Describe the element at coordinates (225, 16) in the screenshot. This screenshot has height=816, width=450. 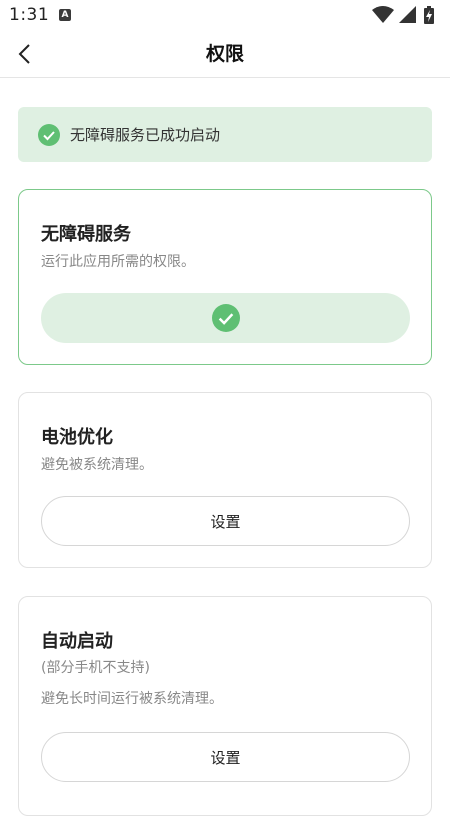
I see `status-bar: 1:31 A` at that location.